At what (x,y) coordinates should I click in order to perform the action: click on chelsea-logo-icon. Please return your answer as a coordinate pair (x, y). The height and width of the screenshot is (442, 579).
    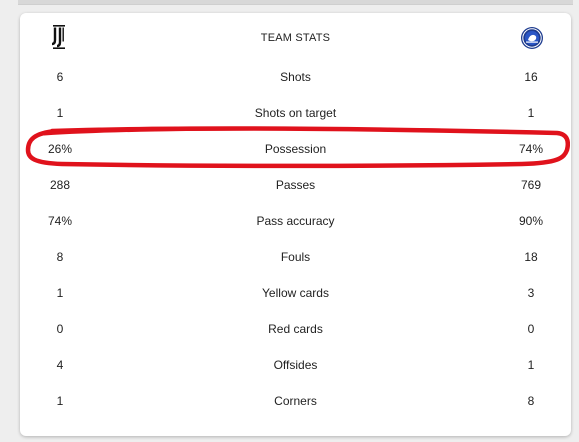
    Looking at the image, I should click on (532, 38).